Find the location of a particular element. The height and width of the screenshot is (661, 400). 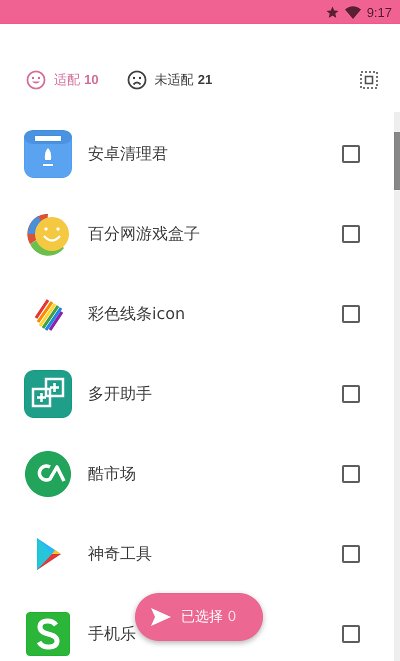

app-name: 安卓清理君 is located at coordinates (128, 154).